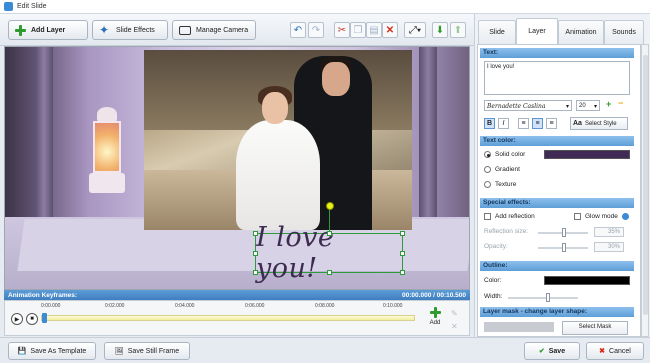 This screenshot has width=650, height=363. I want to click on tab-sounds: Sounds, so click(624, 32).